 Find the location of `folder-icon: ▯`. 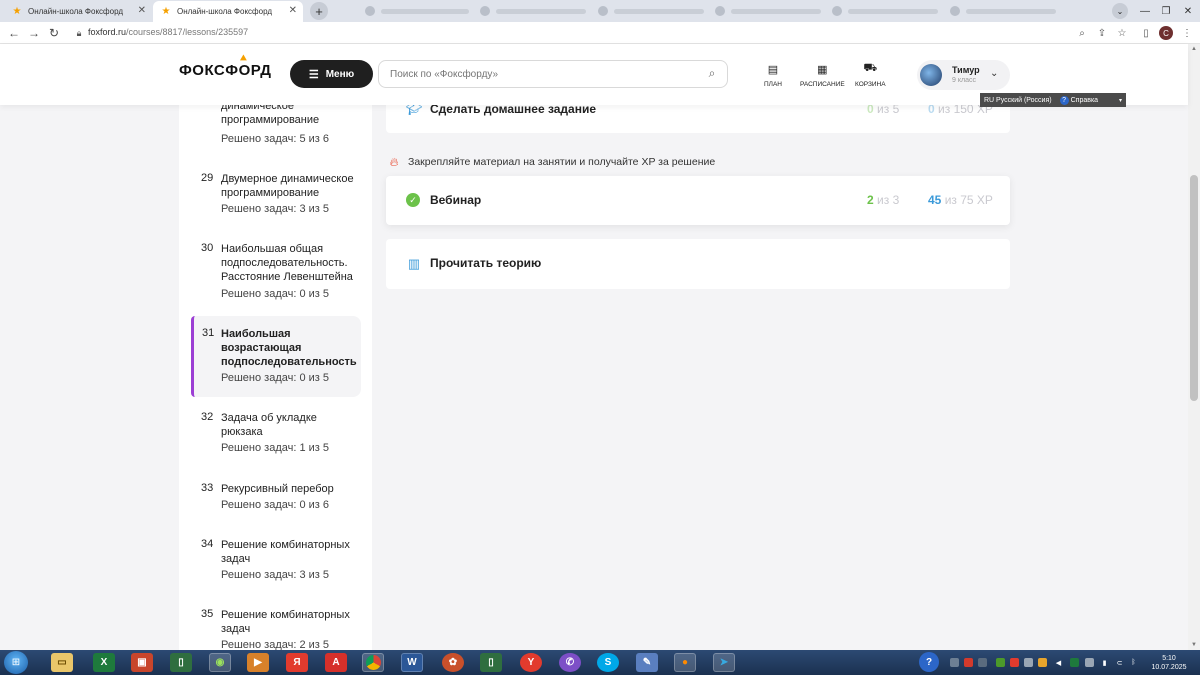

folder-icon: ▯ is located at coordinates (181, 662).